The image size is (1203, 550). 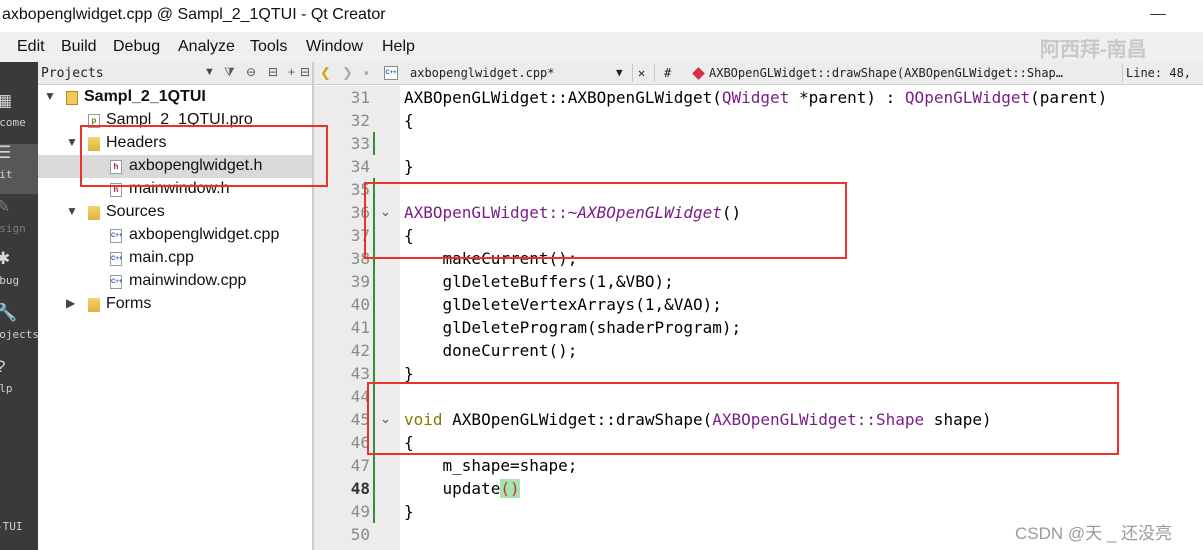 I want to click on bug-icon: ✱, so click(x=5, y=258).